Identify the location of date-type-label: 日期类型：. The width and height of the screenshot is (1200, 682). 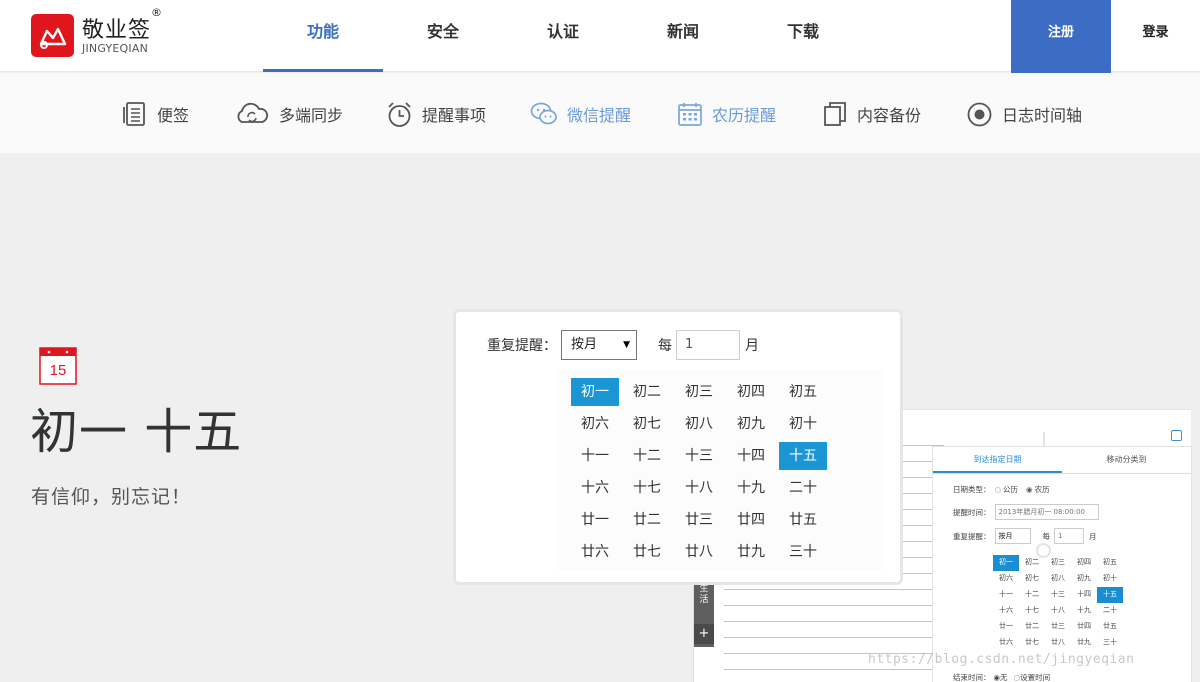
(972, 489).